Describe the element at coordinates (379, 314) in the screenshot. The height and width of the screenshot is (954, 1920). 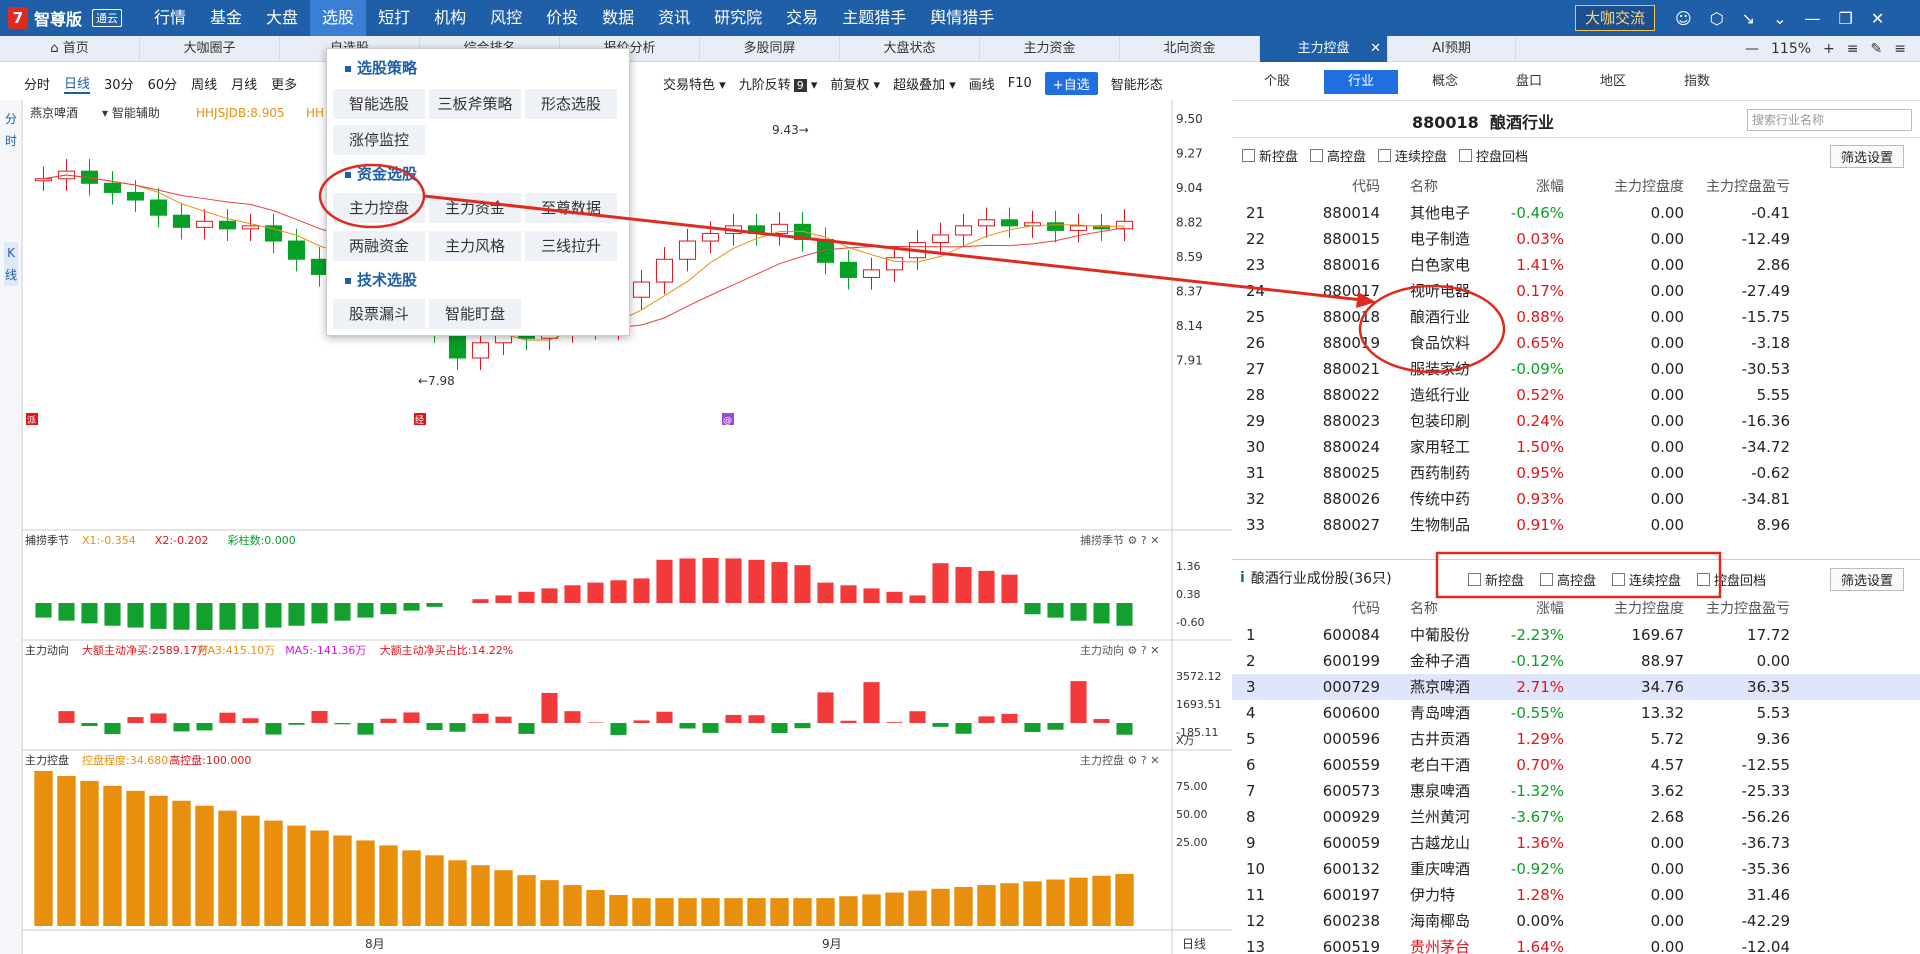
I see `tech-option-0: 股票漏斗` at that location.